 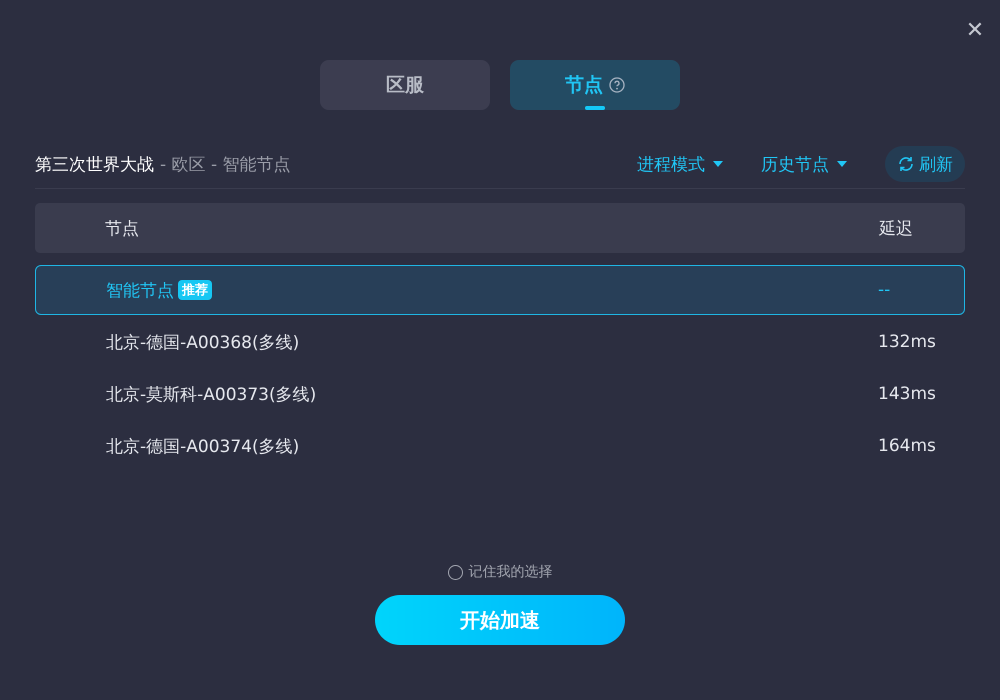 I want to click on history-dropdown: 历史节点, so click(x=804, y=164).